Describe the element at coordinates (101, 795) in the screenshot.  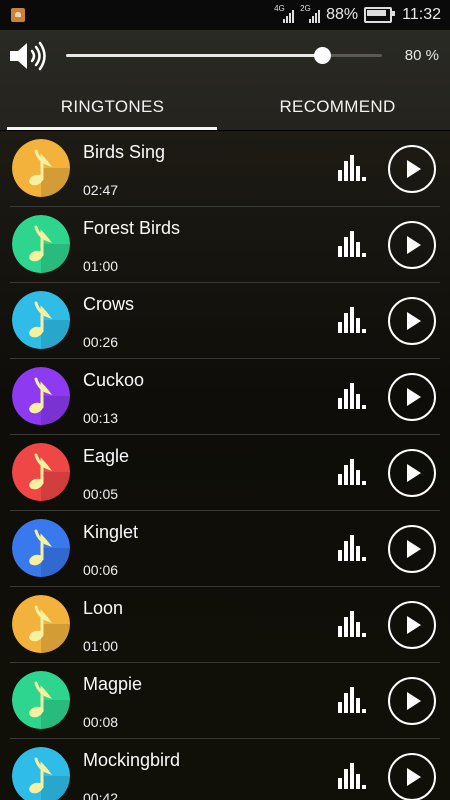
I see `ringtone-duration: 00:42` at that location.